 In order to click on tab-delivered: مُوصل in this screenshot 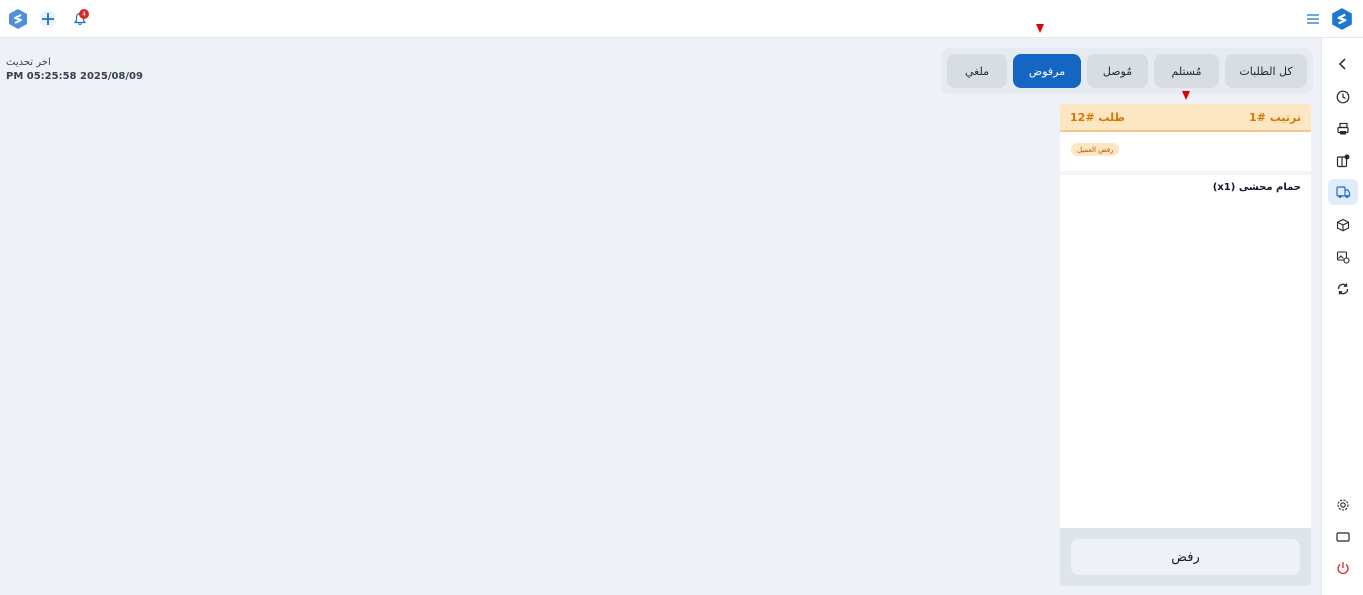, I will do `click(1117, 71)`.